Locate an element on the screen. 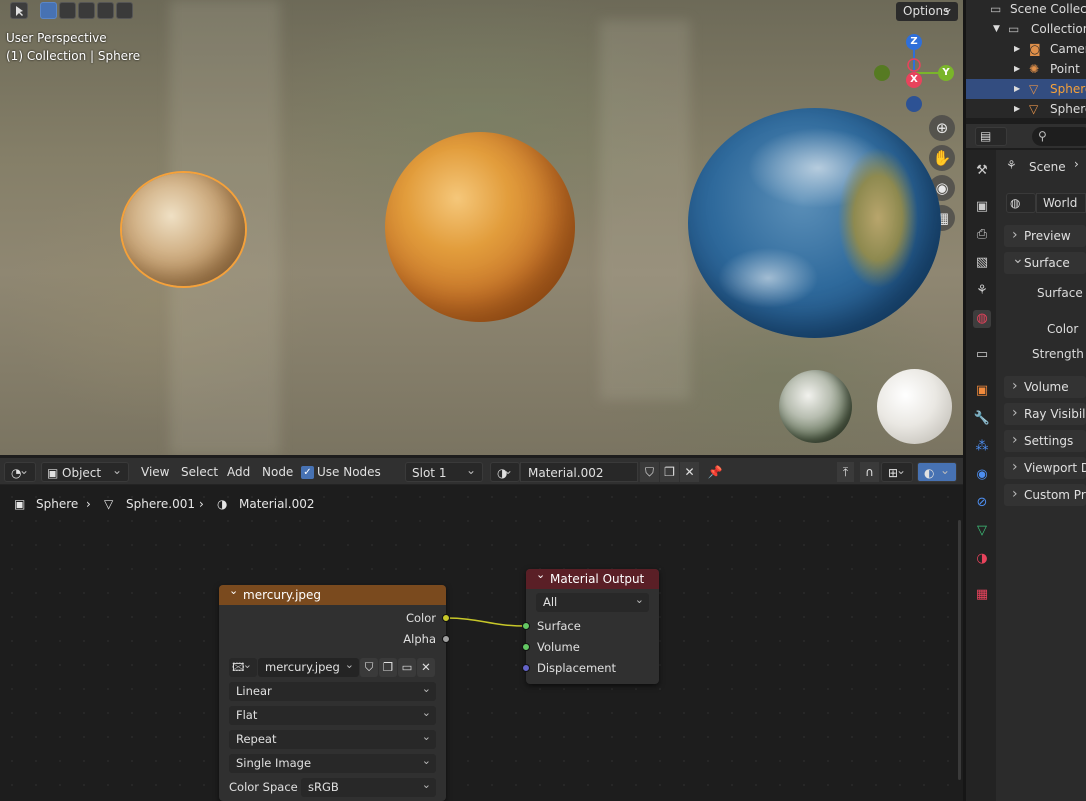 Image resolution: width=1086 pixels, height=801 pixels. section-viewport-display: Viewport Display is located at coordinates (1045, 468).